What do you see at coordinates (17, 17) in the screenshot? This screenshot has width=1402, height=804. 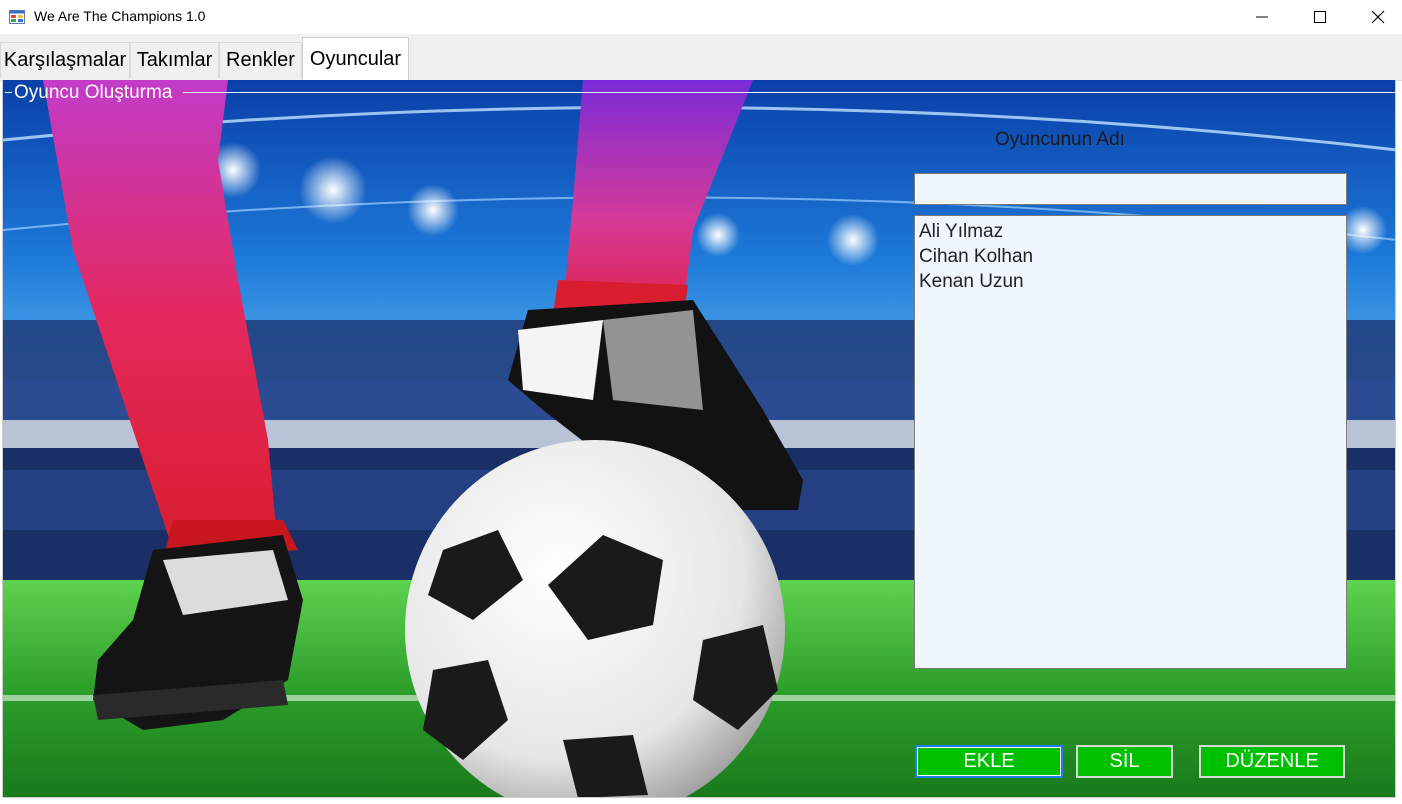 I see `app-icon` at bounding box center [17, 17].